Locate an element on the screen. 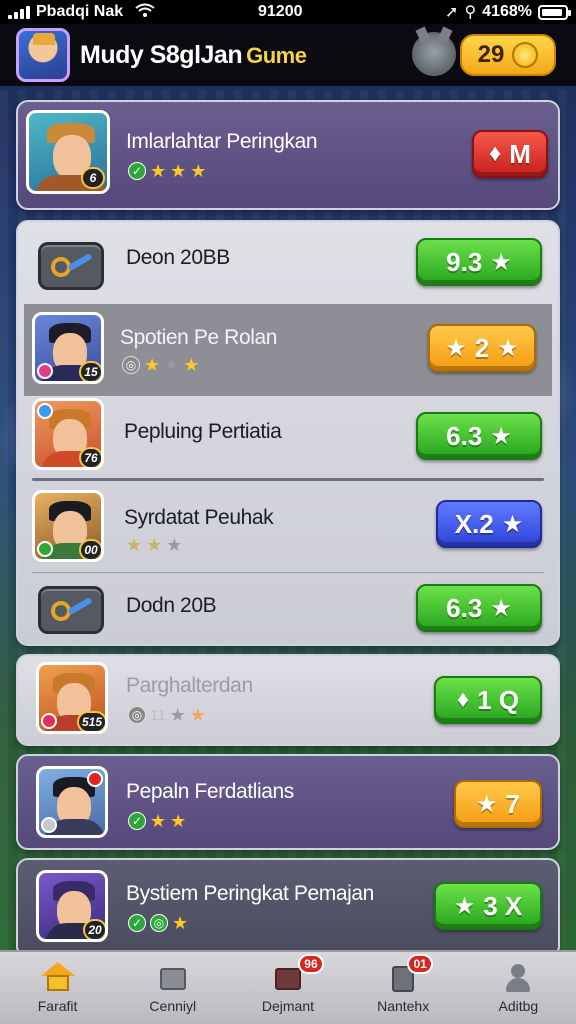  list-item: 76 Pepluing Pertiatia 6.3 ★ is located at coordinates (288, 434).